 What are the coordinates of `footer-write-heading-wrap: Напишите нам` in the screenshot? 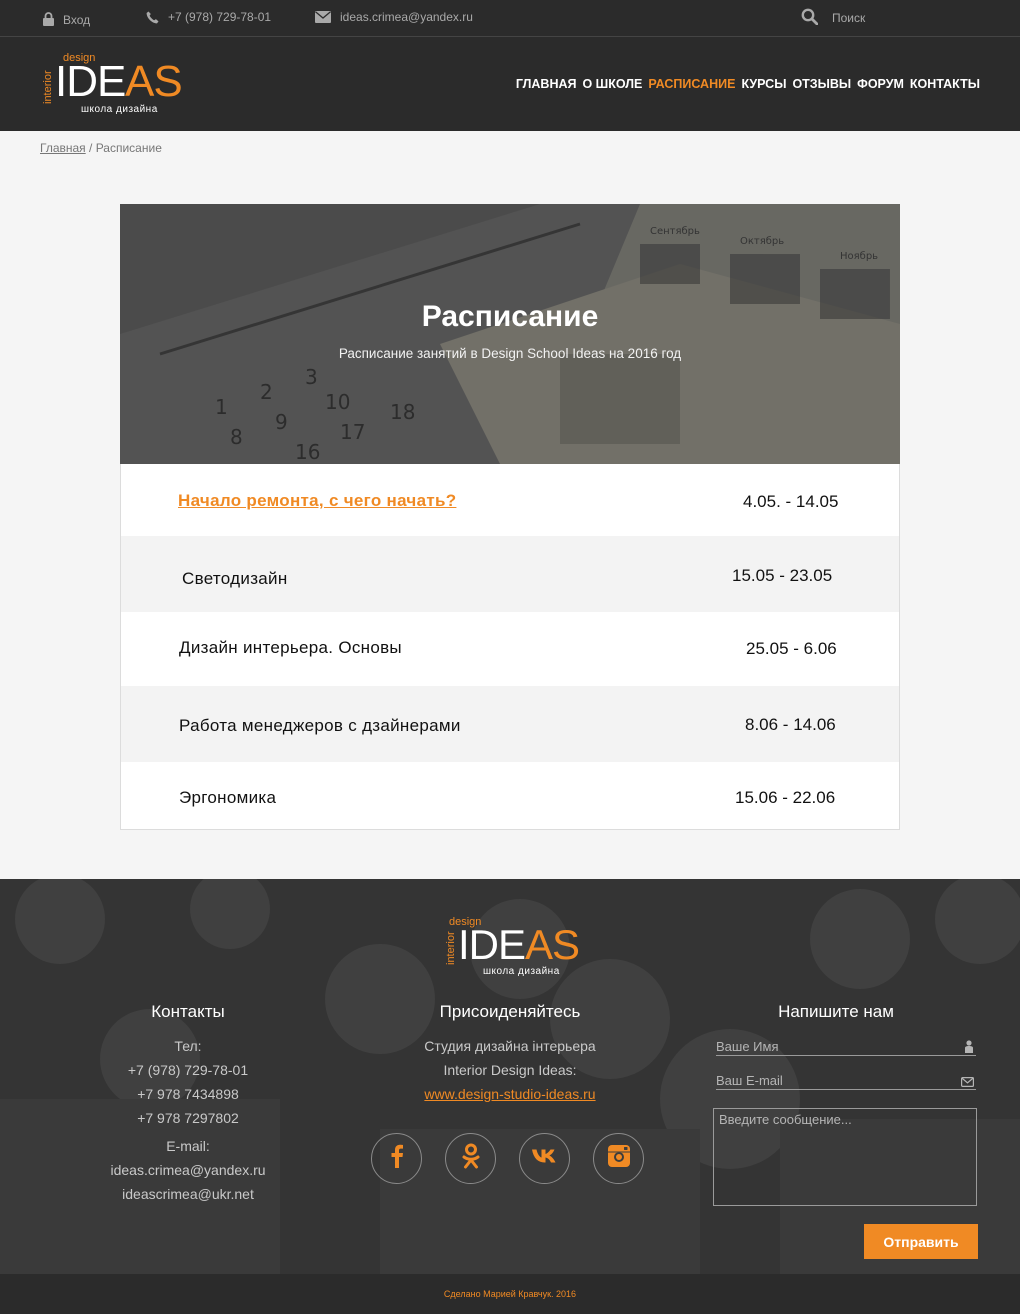 It's located at (836, 1017).